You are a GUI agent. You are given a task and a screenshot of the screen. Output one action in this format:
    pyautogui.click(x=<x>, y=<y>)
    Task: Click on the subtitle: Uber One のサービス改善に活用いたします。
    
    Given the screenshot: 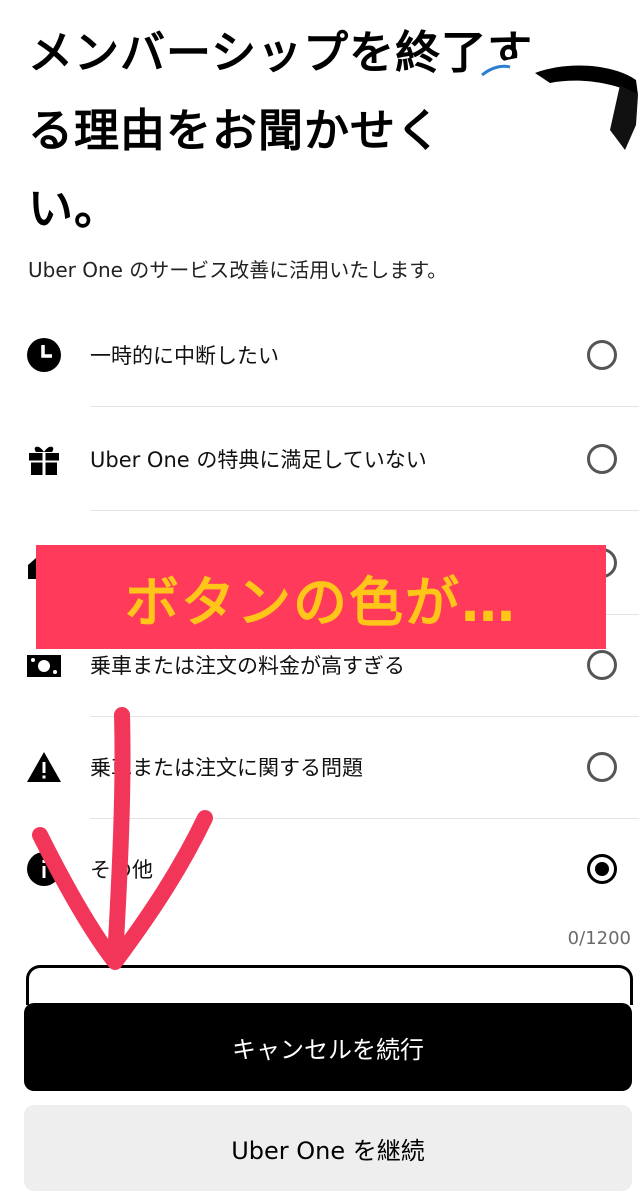 What is the action you would take?
    pyautogui.click(x=238, y=270)
    